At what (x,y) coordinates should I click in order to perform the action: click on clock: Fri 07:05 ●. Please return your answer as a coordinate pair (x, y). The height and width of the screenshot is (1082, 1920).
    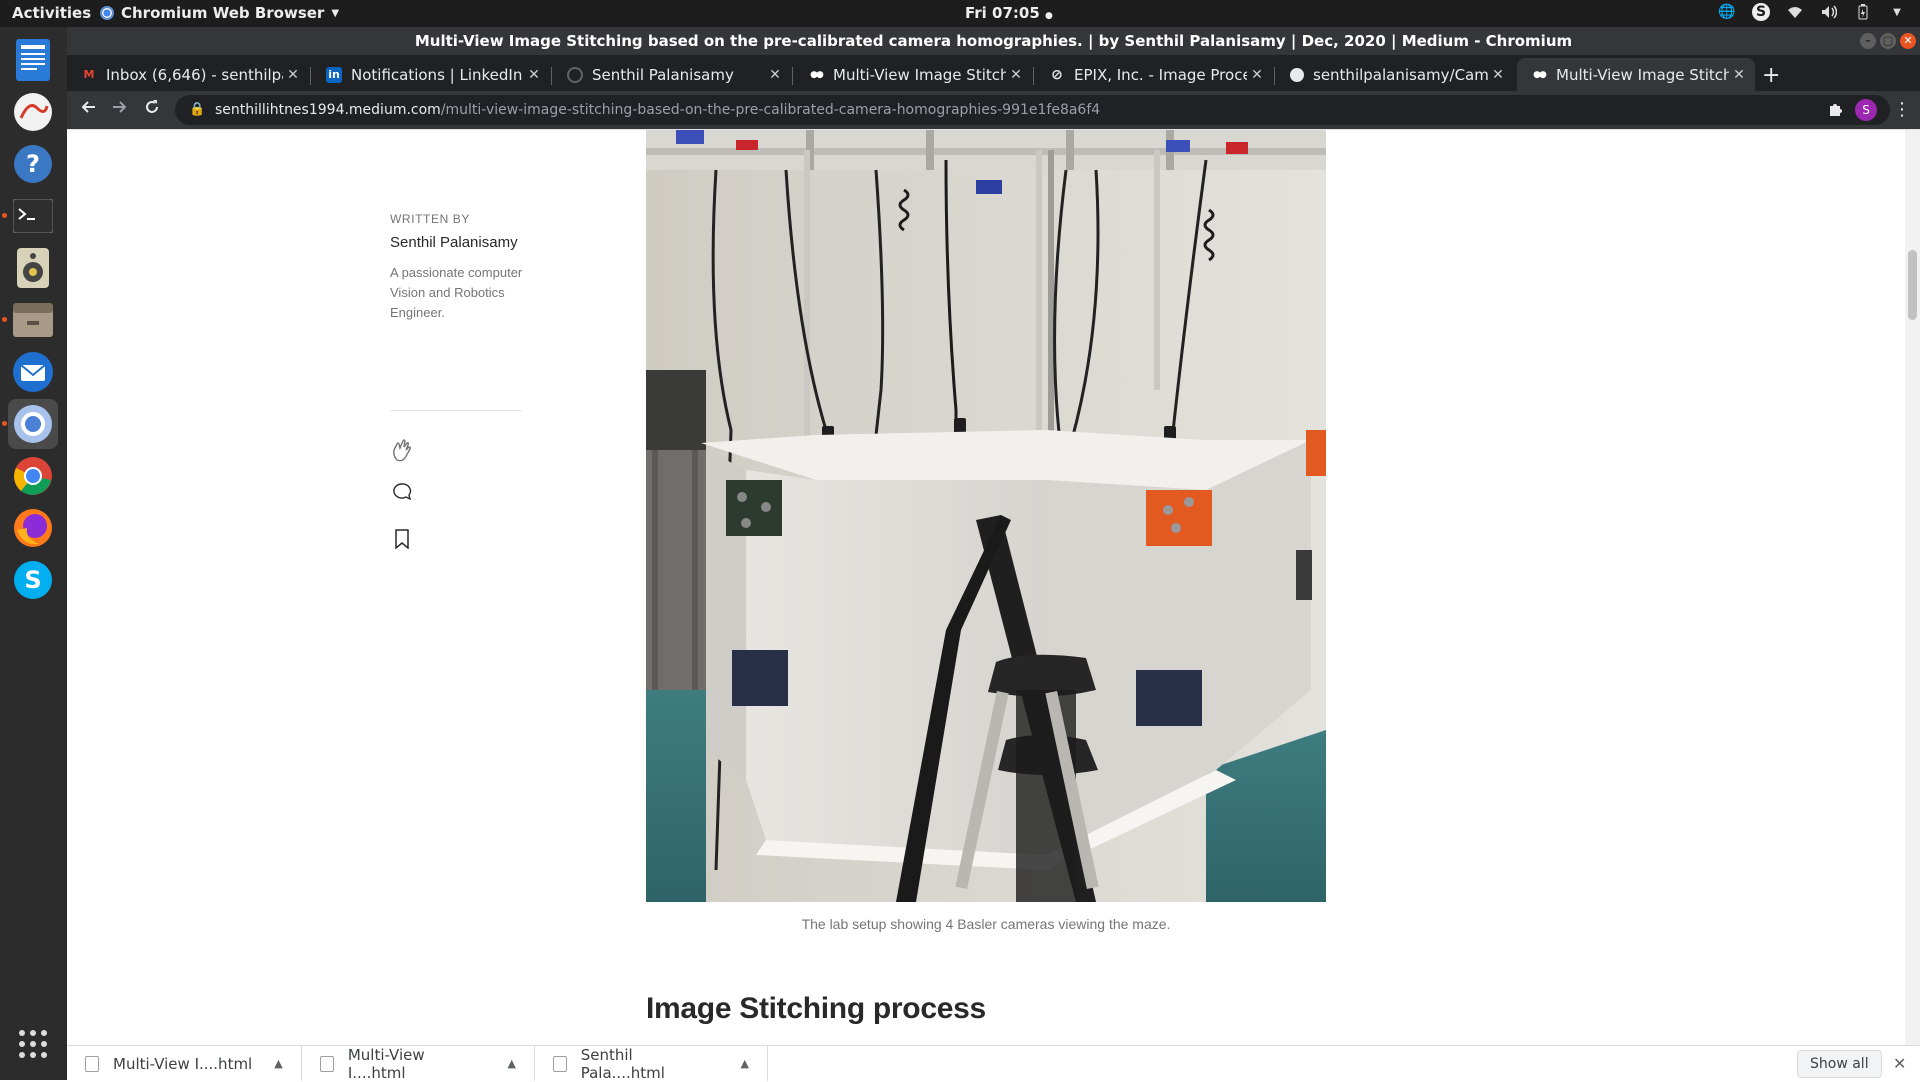
    Looking at the image, I should click on (1009, 13).